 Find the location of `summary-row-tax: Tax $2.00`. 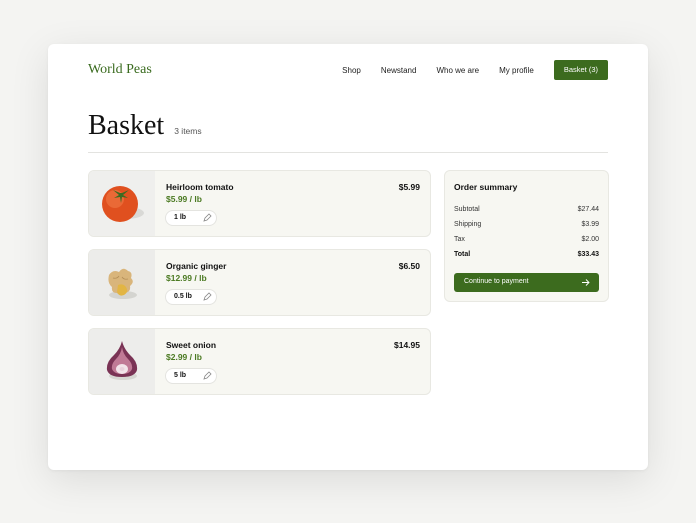

summary-row-tax: Tax $2.00 is located at coordinates (526, 239).